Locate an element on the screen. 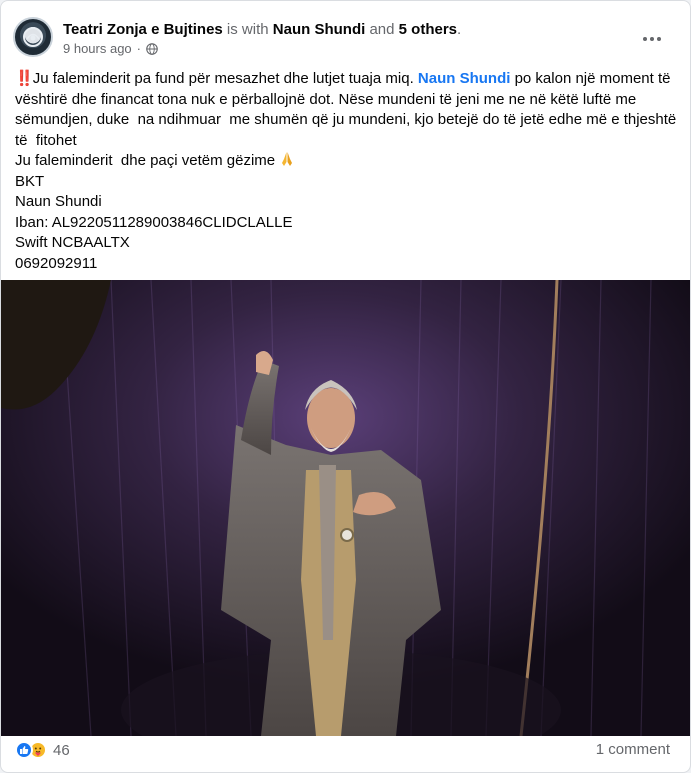 The image size is (691, 773). comments-count-link: 1 comment is located at coordinates (633, 749).